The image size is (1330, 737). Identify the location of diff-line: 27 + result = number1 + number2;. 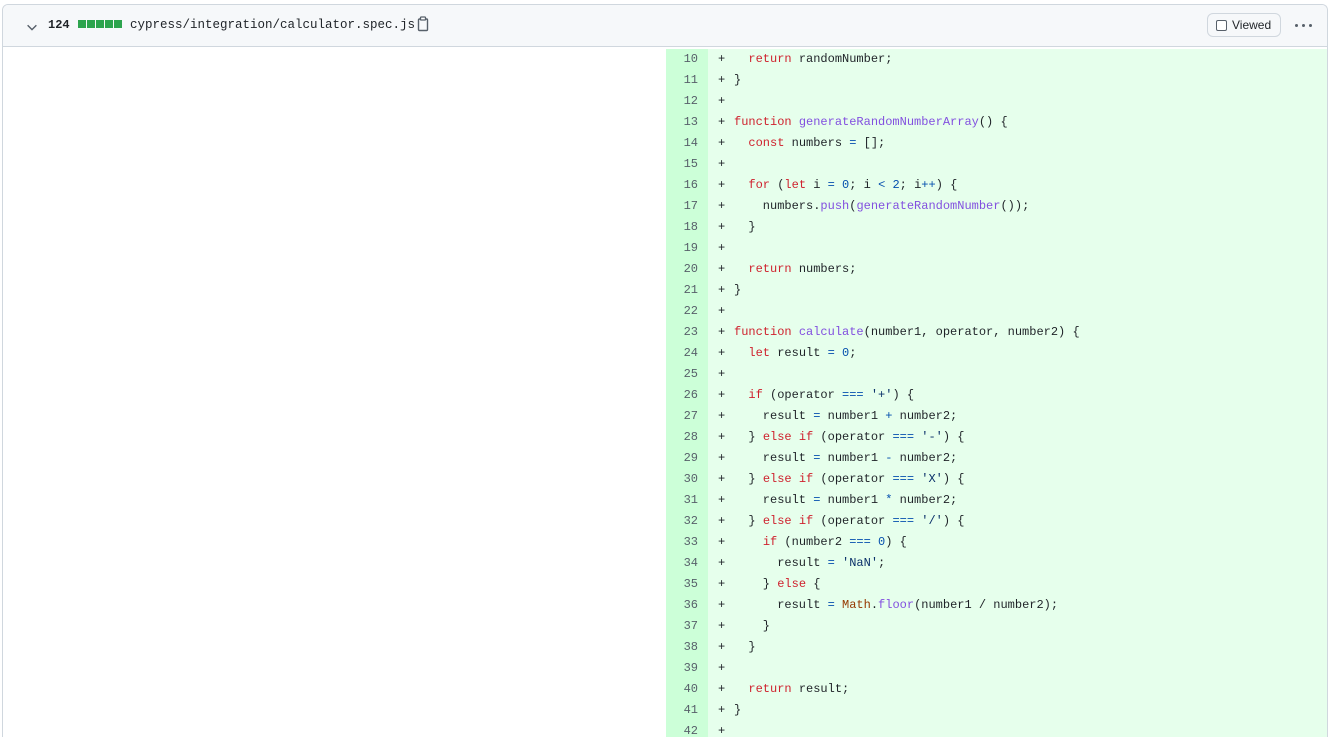
(996, 416).